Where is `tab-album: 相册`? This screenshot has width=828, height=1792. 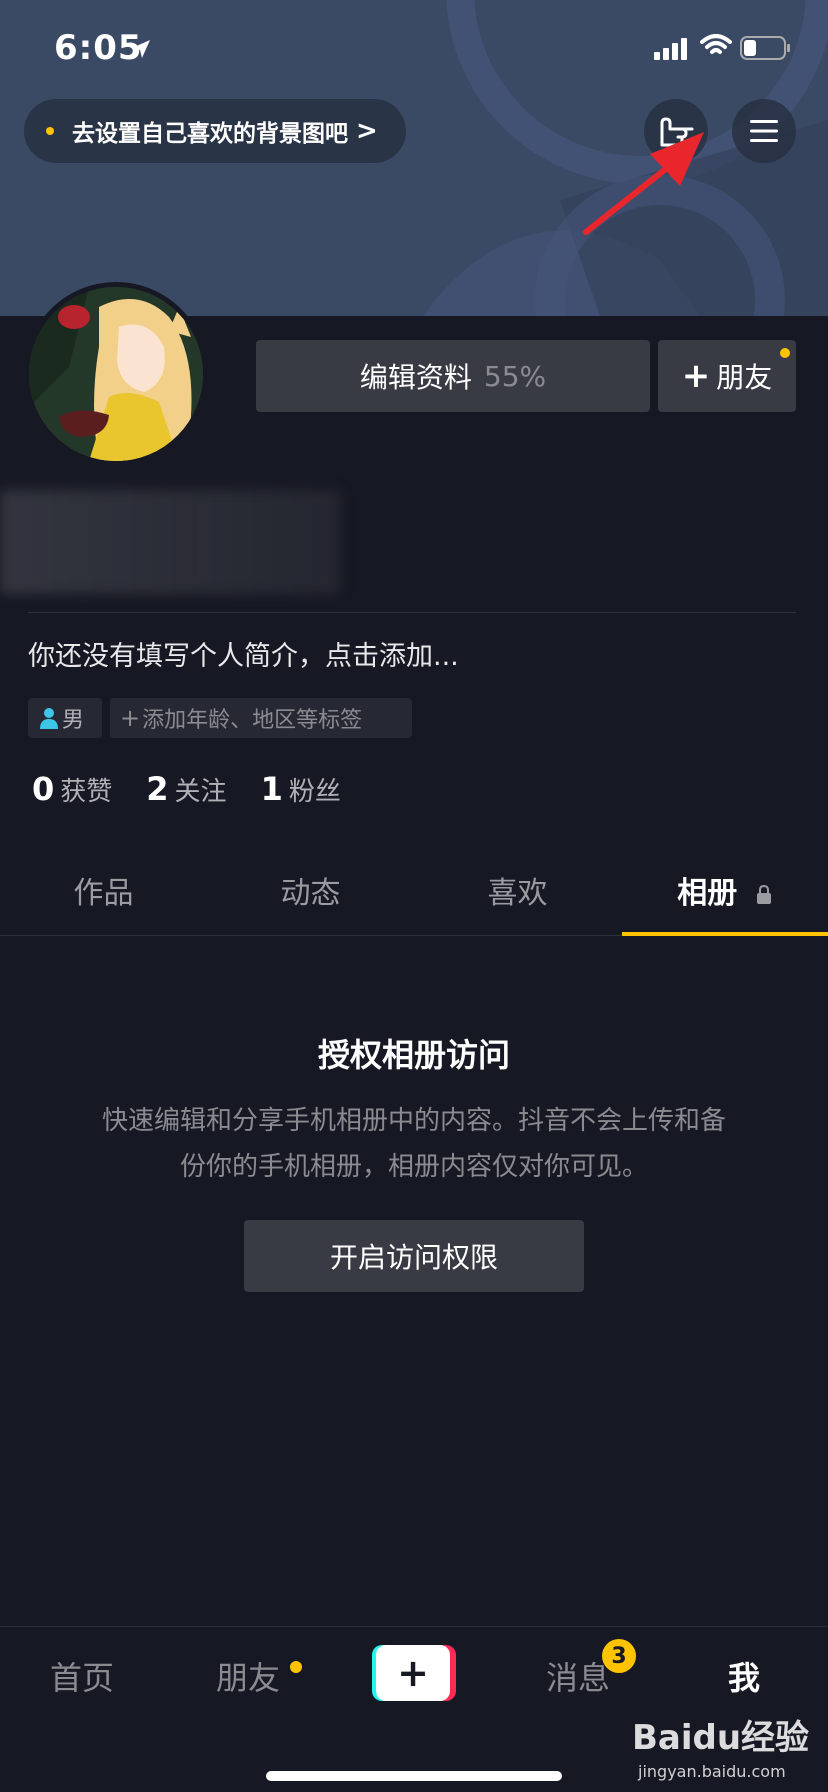 tab-album: 相册 is located at coordinates (724, 899).